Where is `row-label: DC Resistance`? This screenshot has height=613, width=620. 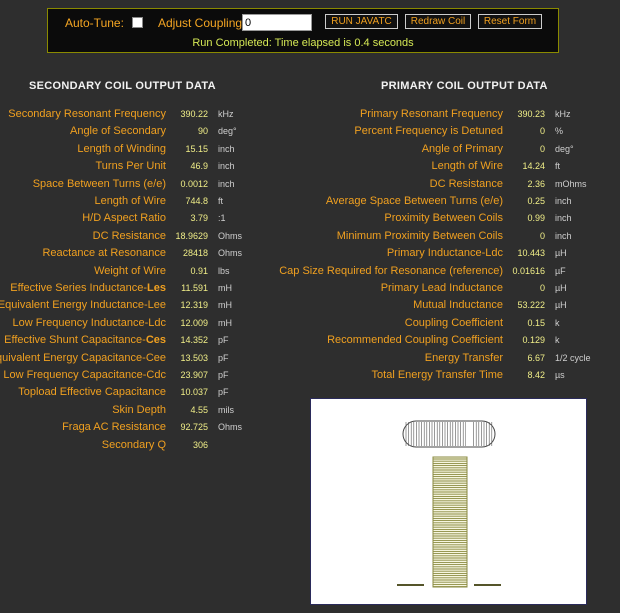 row-label: DC Resistance is located at coordinates (466, 183).